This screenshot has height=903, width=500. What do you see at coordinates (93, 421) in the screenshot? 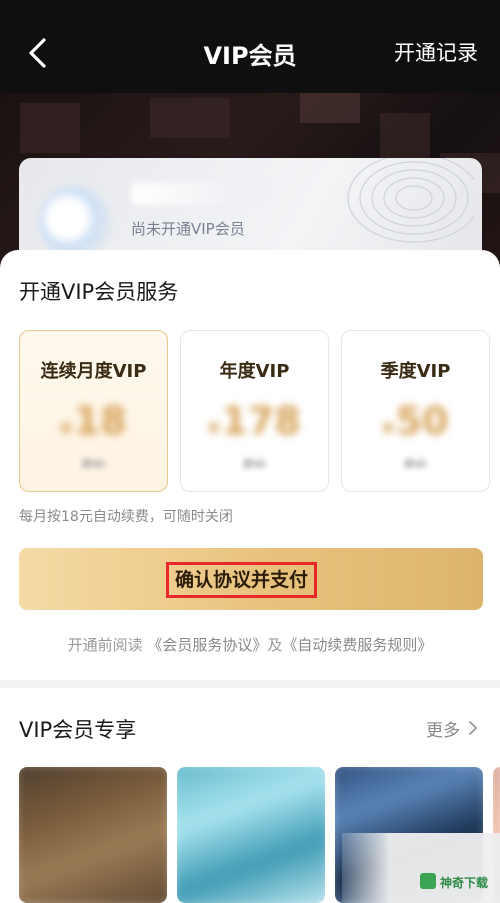
I see `plan-price: ¥18` at bounding box center [93, 421].